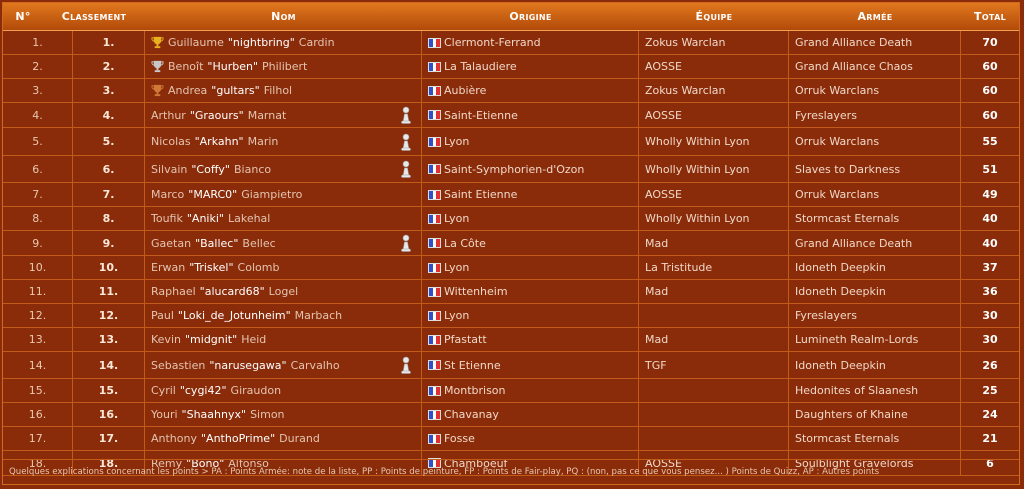 The height and width of the screenshot is (489, 1024). Describe the element at coordinates (714, 390) in the screenshot. I see `team-cell` at that location.